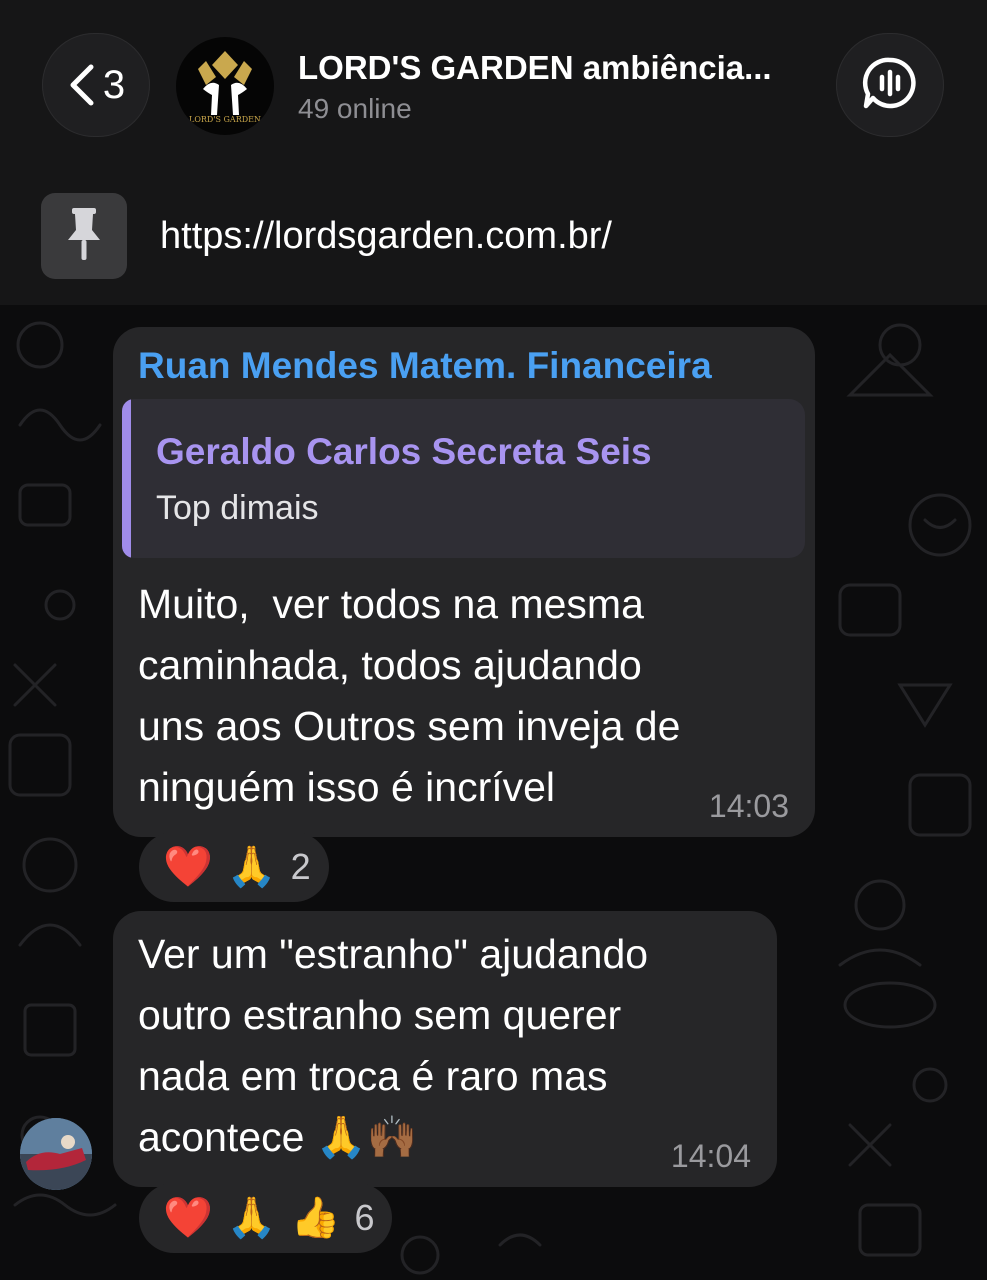 The height and width of the screenshot is (1280, 987). What do you see at coordinates (425, 366) in the screenshot?
I see `sender-name: Ruan Mendes Matem. Financeira` at bounding box center [425, 366].